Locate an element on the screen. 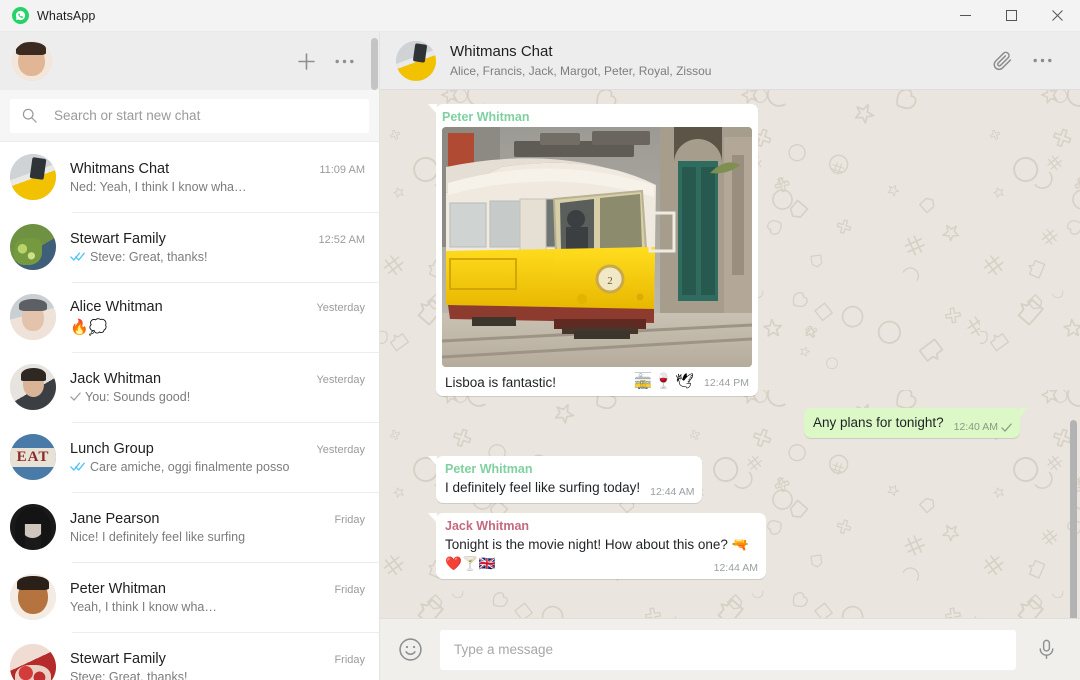  my-profile-avatar is located at coordinates (32, 61).